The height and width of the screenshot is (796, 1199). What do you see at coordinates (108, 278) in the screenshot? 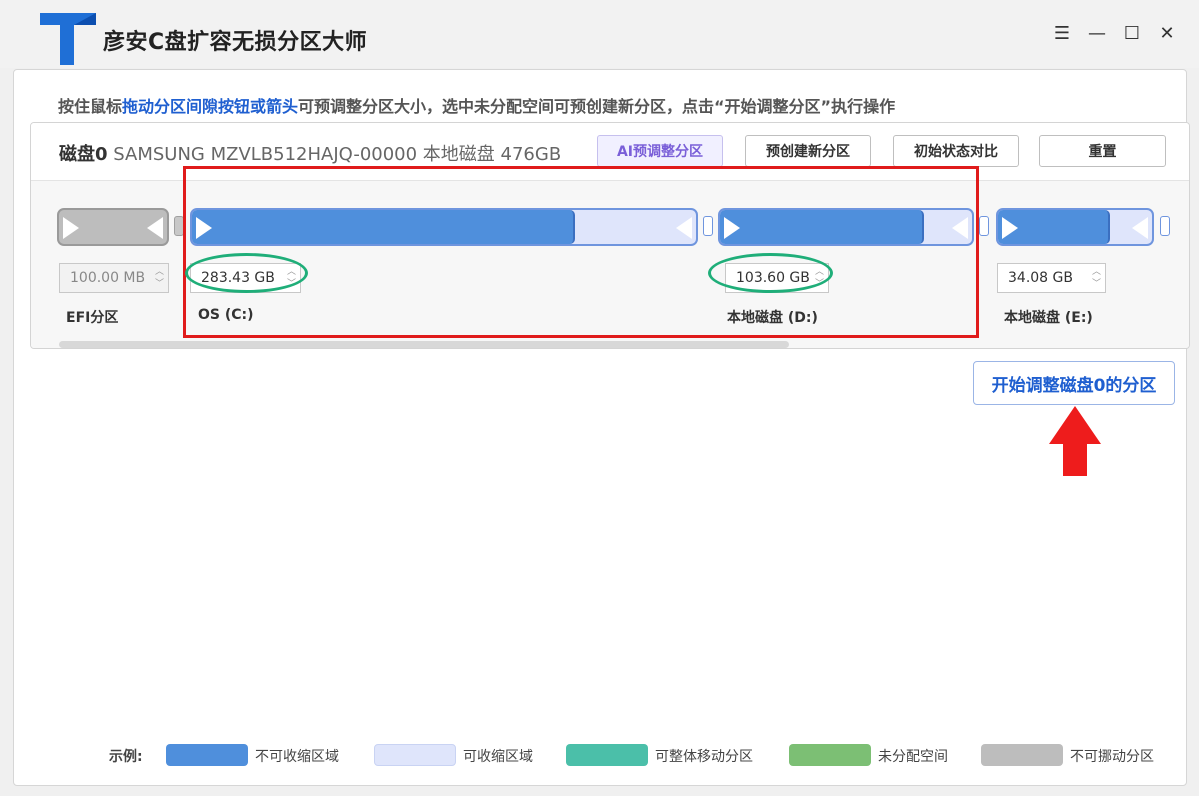
I see `efi-size: 100.00 MB` at bounding box center [108, 278].